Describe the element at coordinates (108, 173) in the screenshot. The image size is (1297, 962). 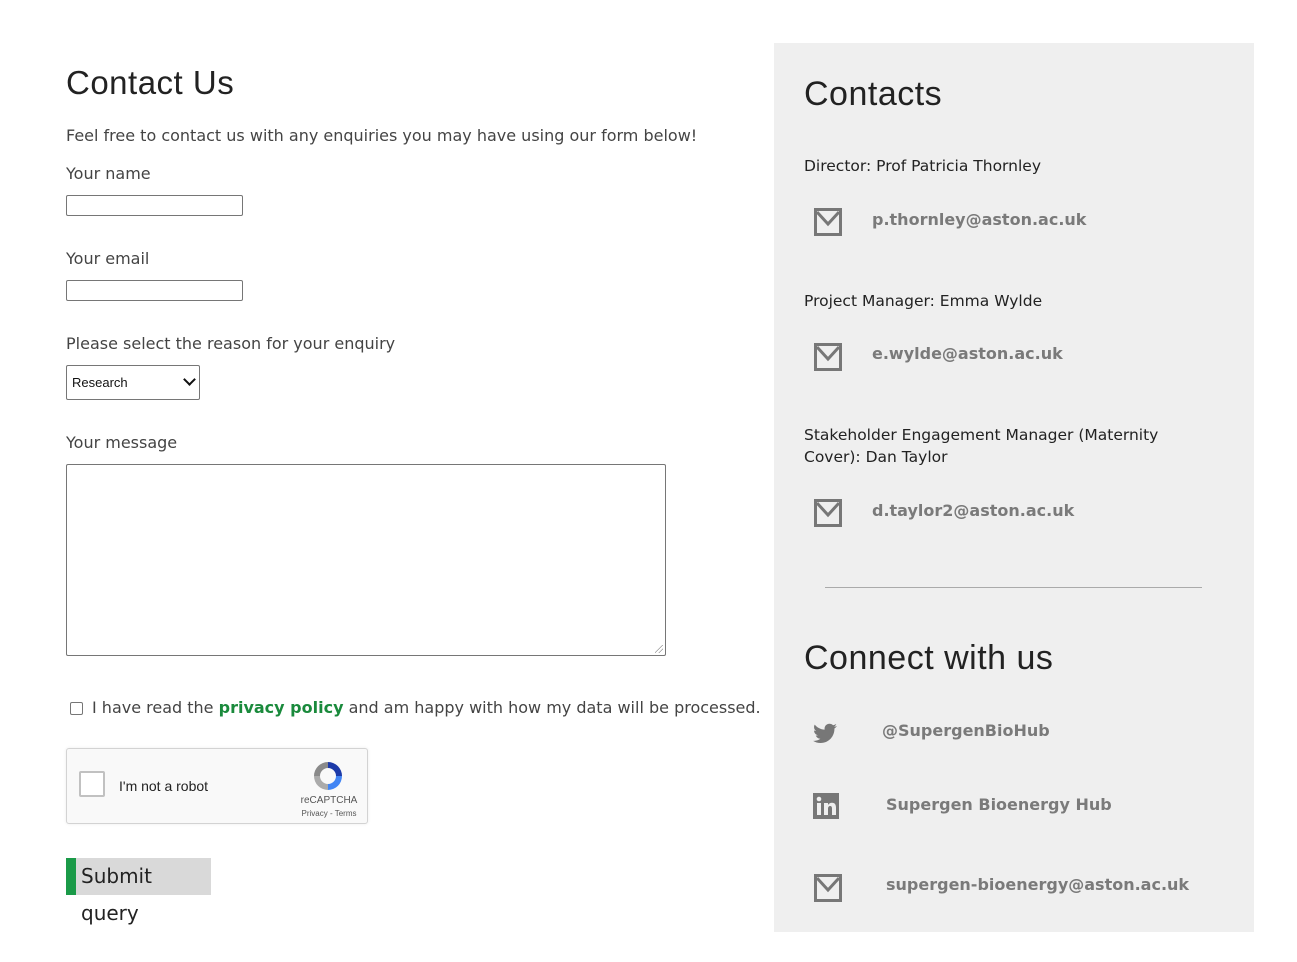
I see `name-label: Your name` at that location.